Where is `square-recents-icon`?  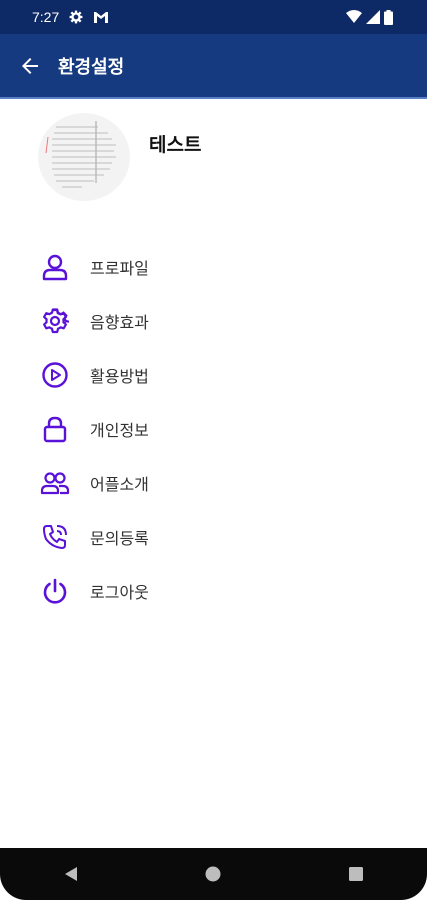 square-recents-icon is located at coordinates (355, 874).